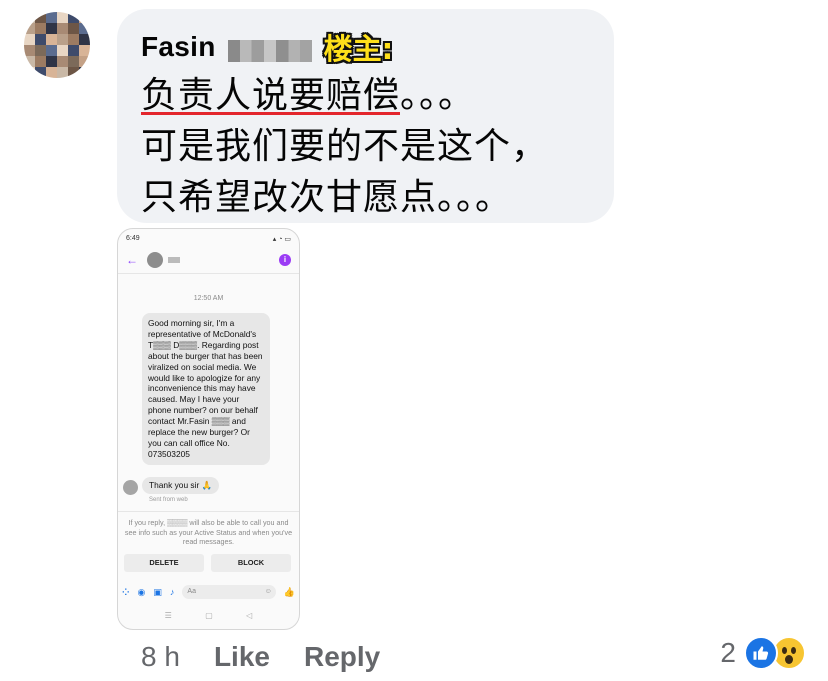 The width and height of the screenshot is (828, 681). I want to click on block-button: BLOCK, so click(251, 563).